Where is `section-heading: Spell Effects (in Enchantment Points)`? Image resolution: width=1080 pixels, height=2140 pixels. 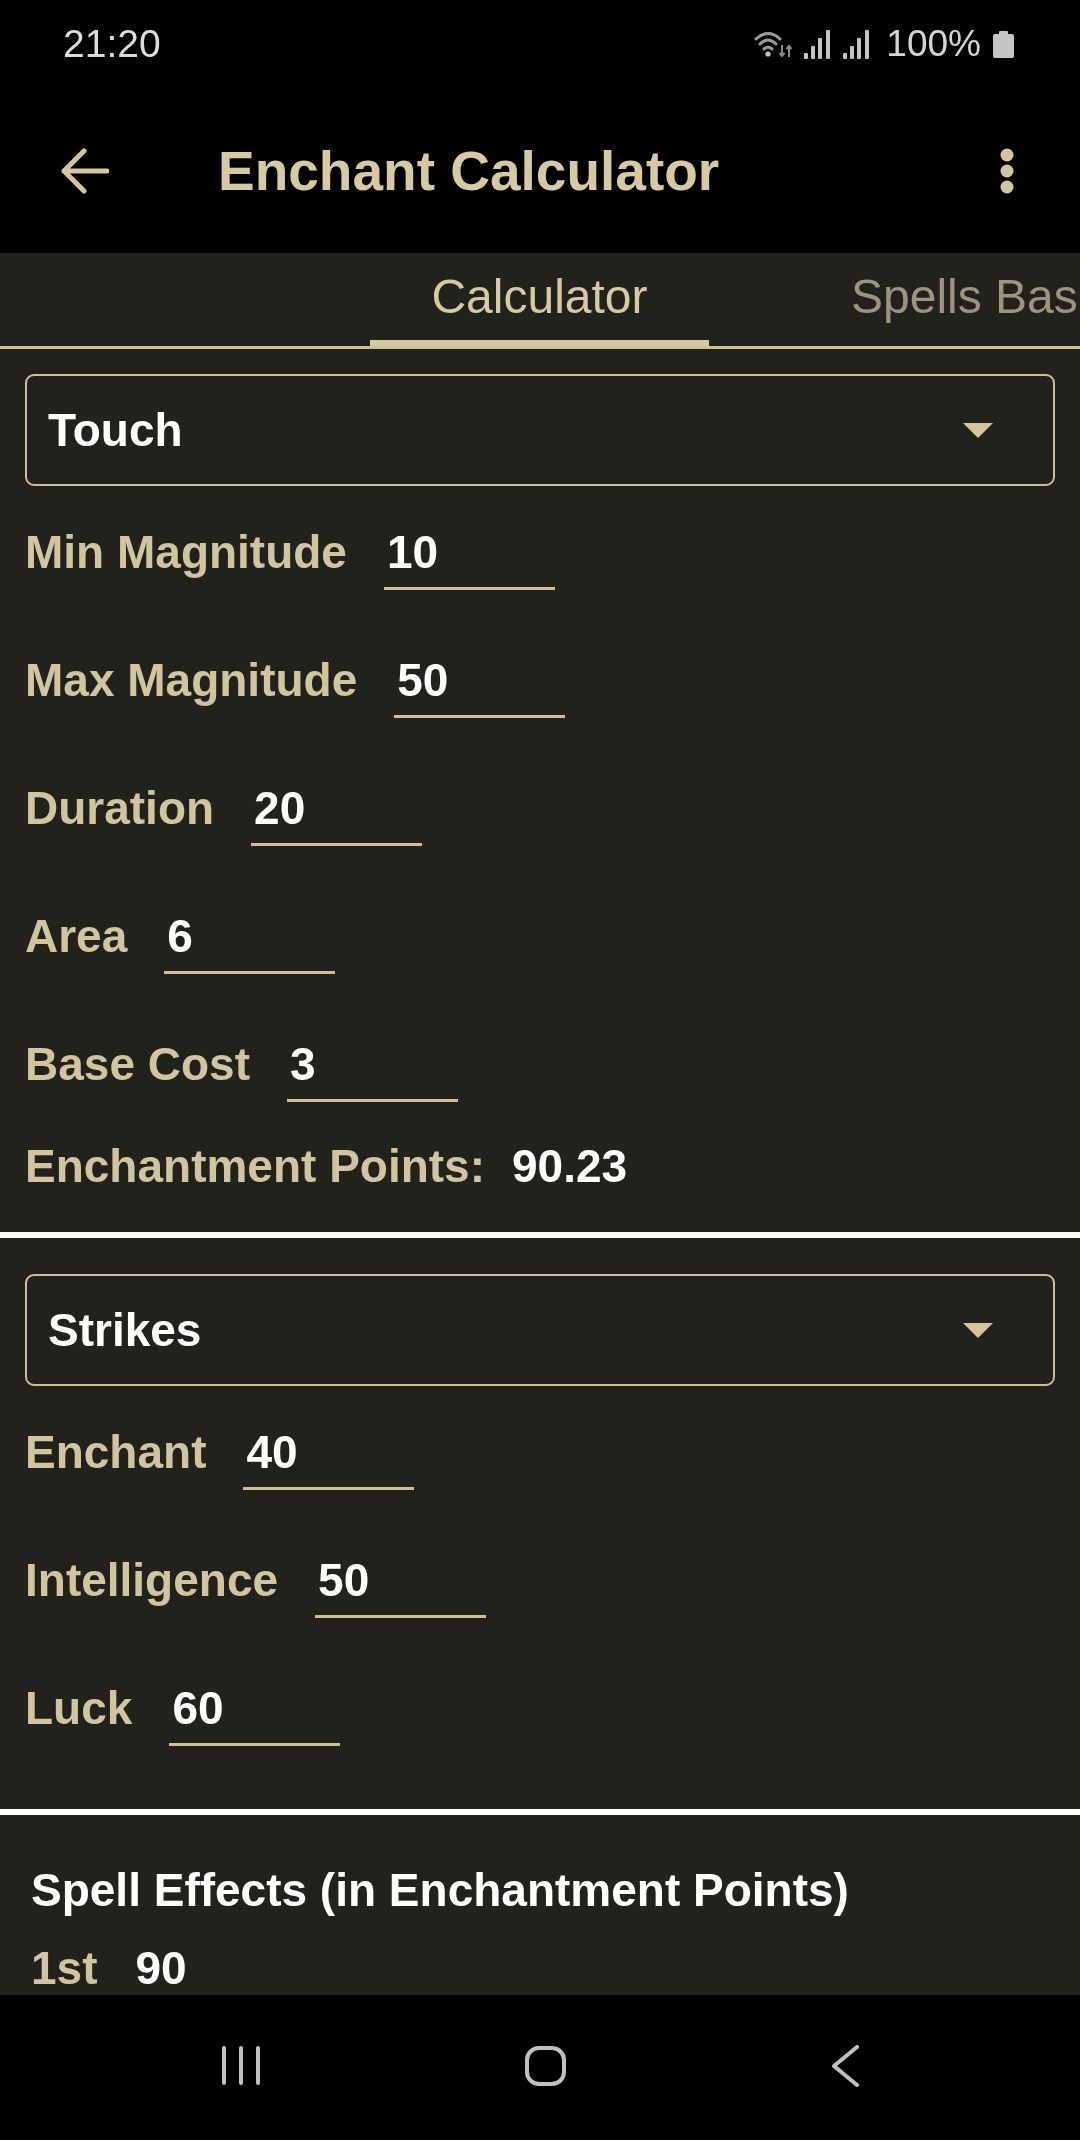
section-heading: Spell Effects (in Enchantment Points) is located at coordinates (440, 1890).